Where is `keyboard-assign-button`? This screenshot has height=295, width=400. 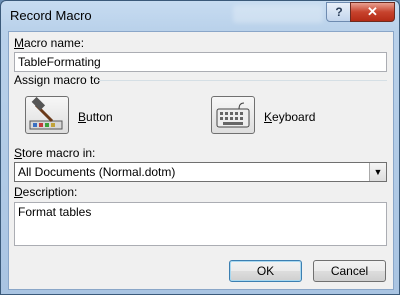 keyboard-assign-button is located at coordinates (233, 115).